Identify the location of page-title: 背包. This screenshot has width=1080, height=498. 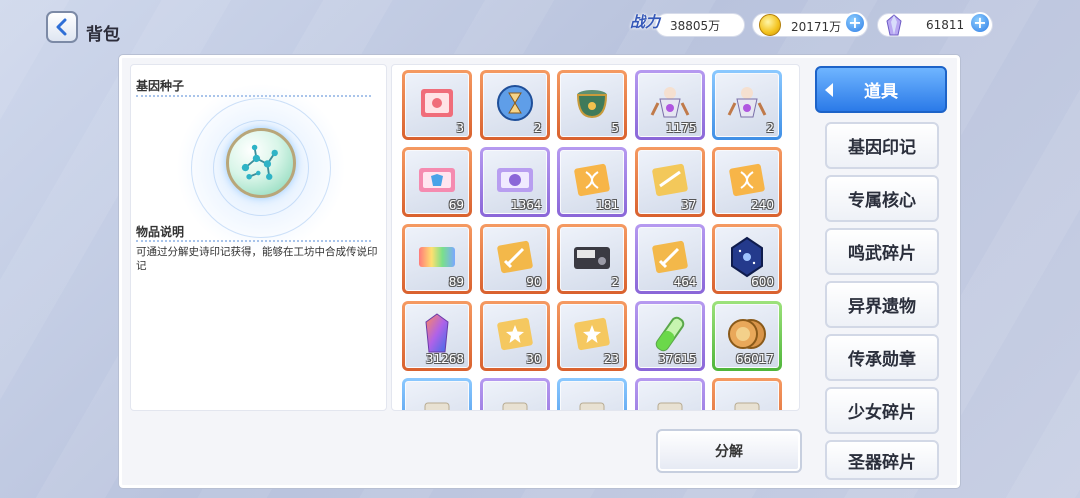
(103, 35).